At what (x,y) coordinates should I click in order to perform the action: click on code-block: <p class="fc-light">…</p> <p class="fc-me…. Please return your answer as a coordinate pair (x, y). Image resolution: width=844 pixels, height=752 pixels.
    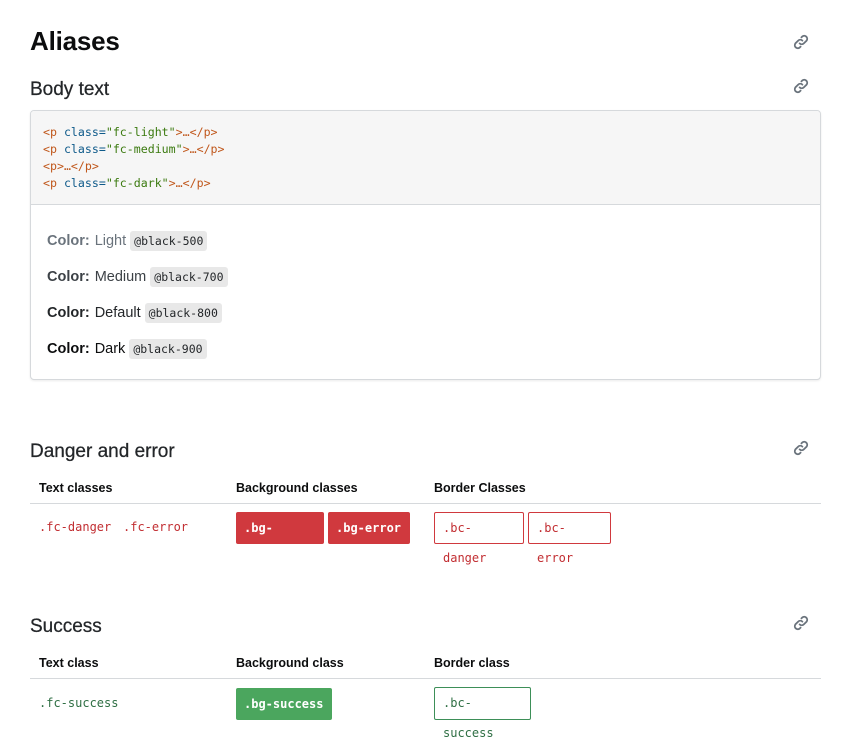
    Looking at the image, I should click on (425, 158).